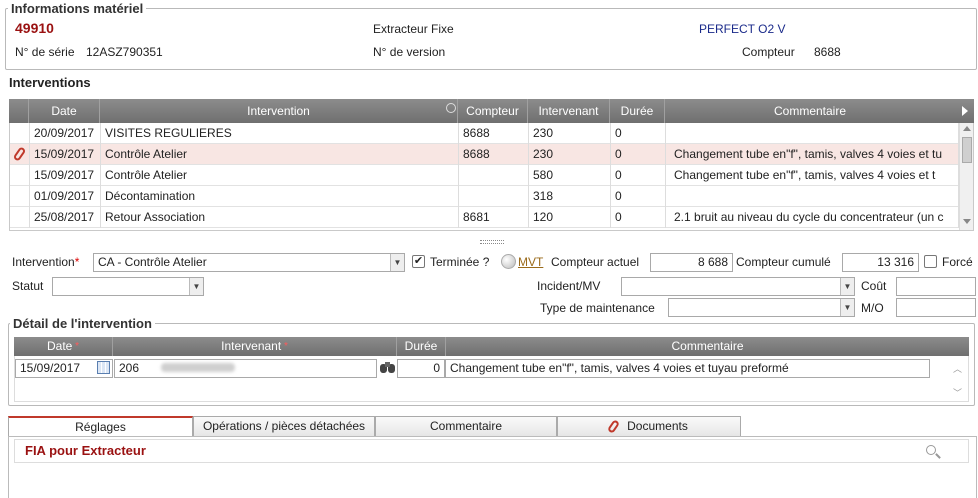 This screenshot has height=498, width=978. What do you see at coordinates (530, 262) in the screenshot?
I see `mvt-link: MVT` at bounding box center [530, 262].